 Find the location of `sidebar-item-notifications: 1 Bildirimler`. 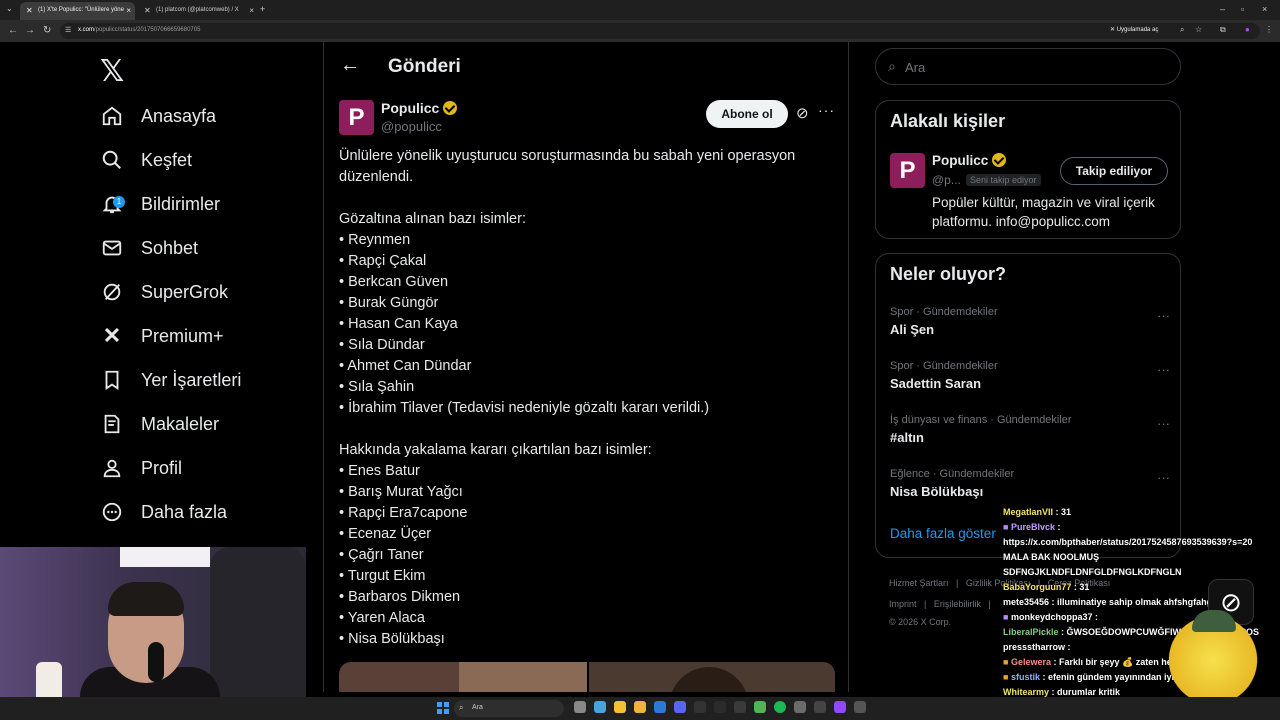

sidebar-item-notifications: 1 Bildirimler is located at coordinates (160, 204).